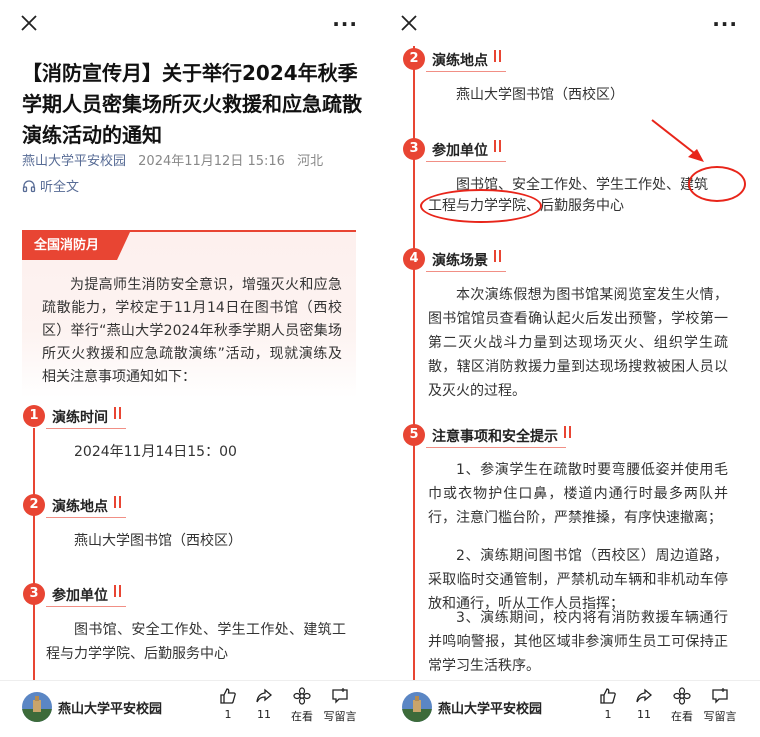 Image resolution: width=760 pixels, height=737 pixels. I want to click on section-title-text: 演练场景, so click(460, 261).